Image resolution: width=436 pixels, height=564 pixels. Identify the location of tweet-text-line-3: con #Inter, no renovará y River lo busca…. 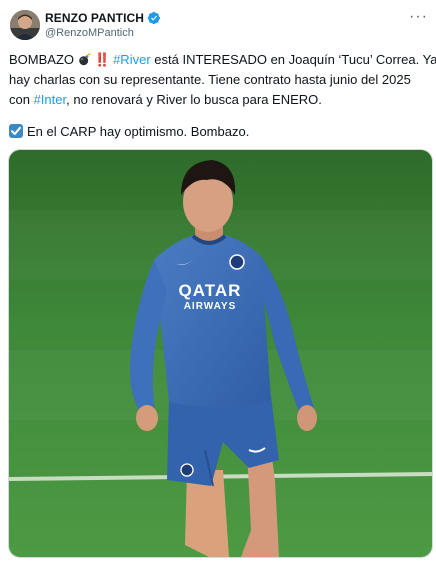
(219, 100).